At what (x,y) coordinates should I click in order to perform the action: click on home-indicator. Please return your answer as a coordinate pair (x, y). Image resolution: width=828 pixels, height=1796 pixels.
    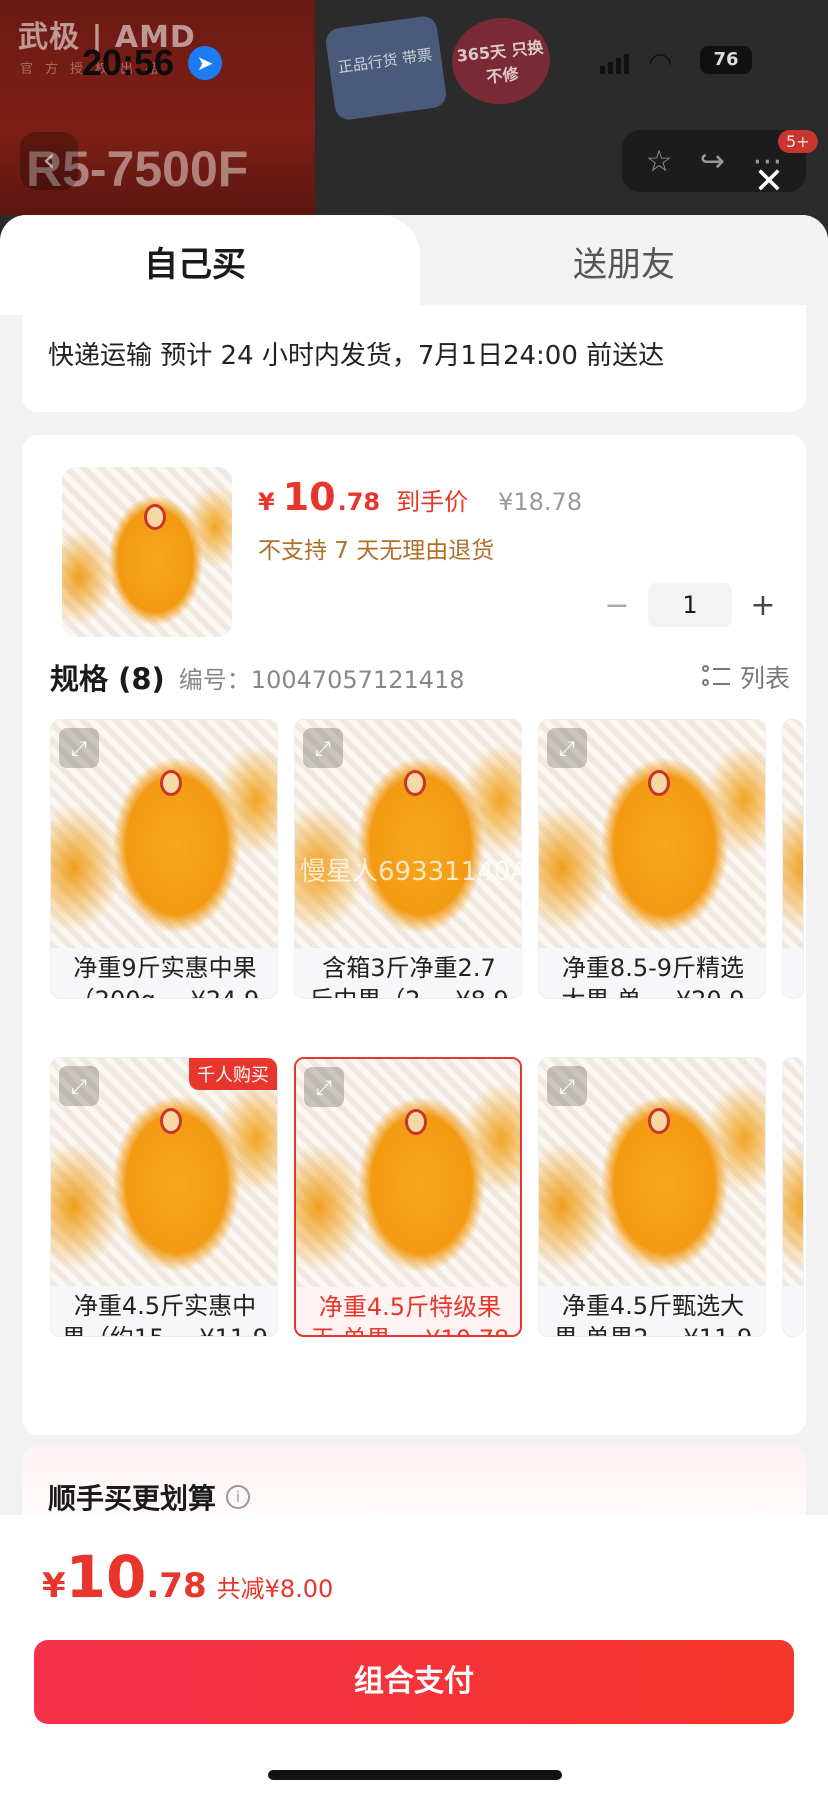
    Looking at the image, I should click on (415, 1775).